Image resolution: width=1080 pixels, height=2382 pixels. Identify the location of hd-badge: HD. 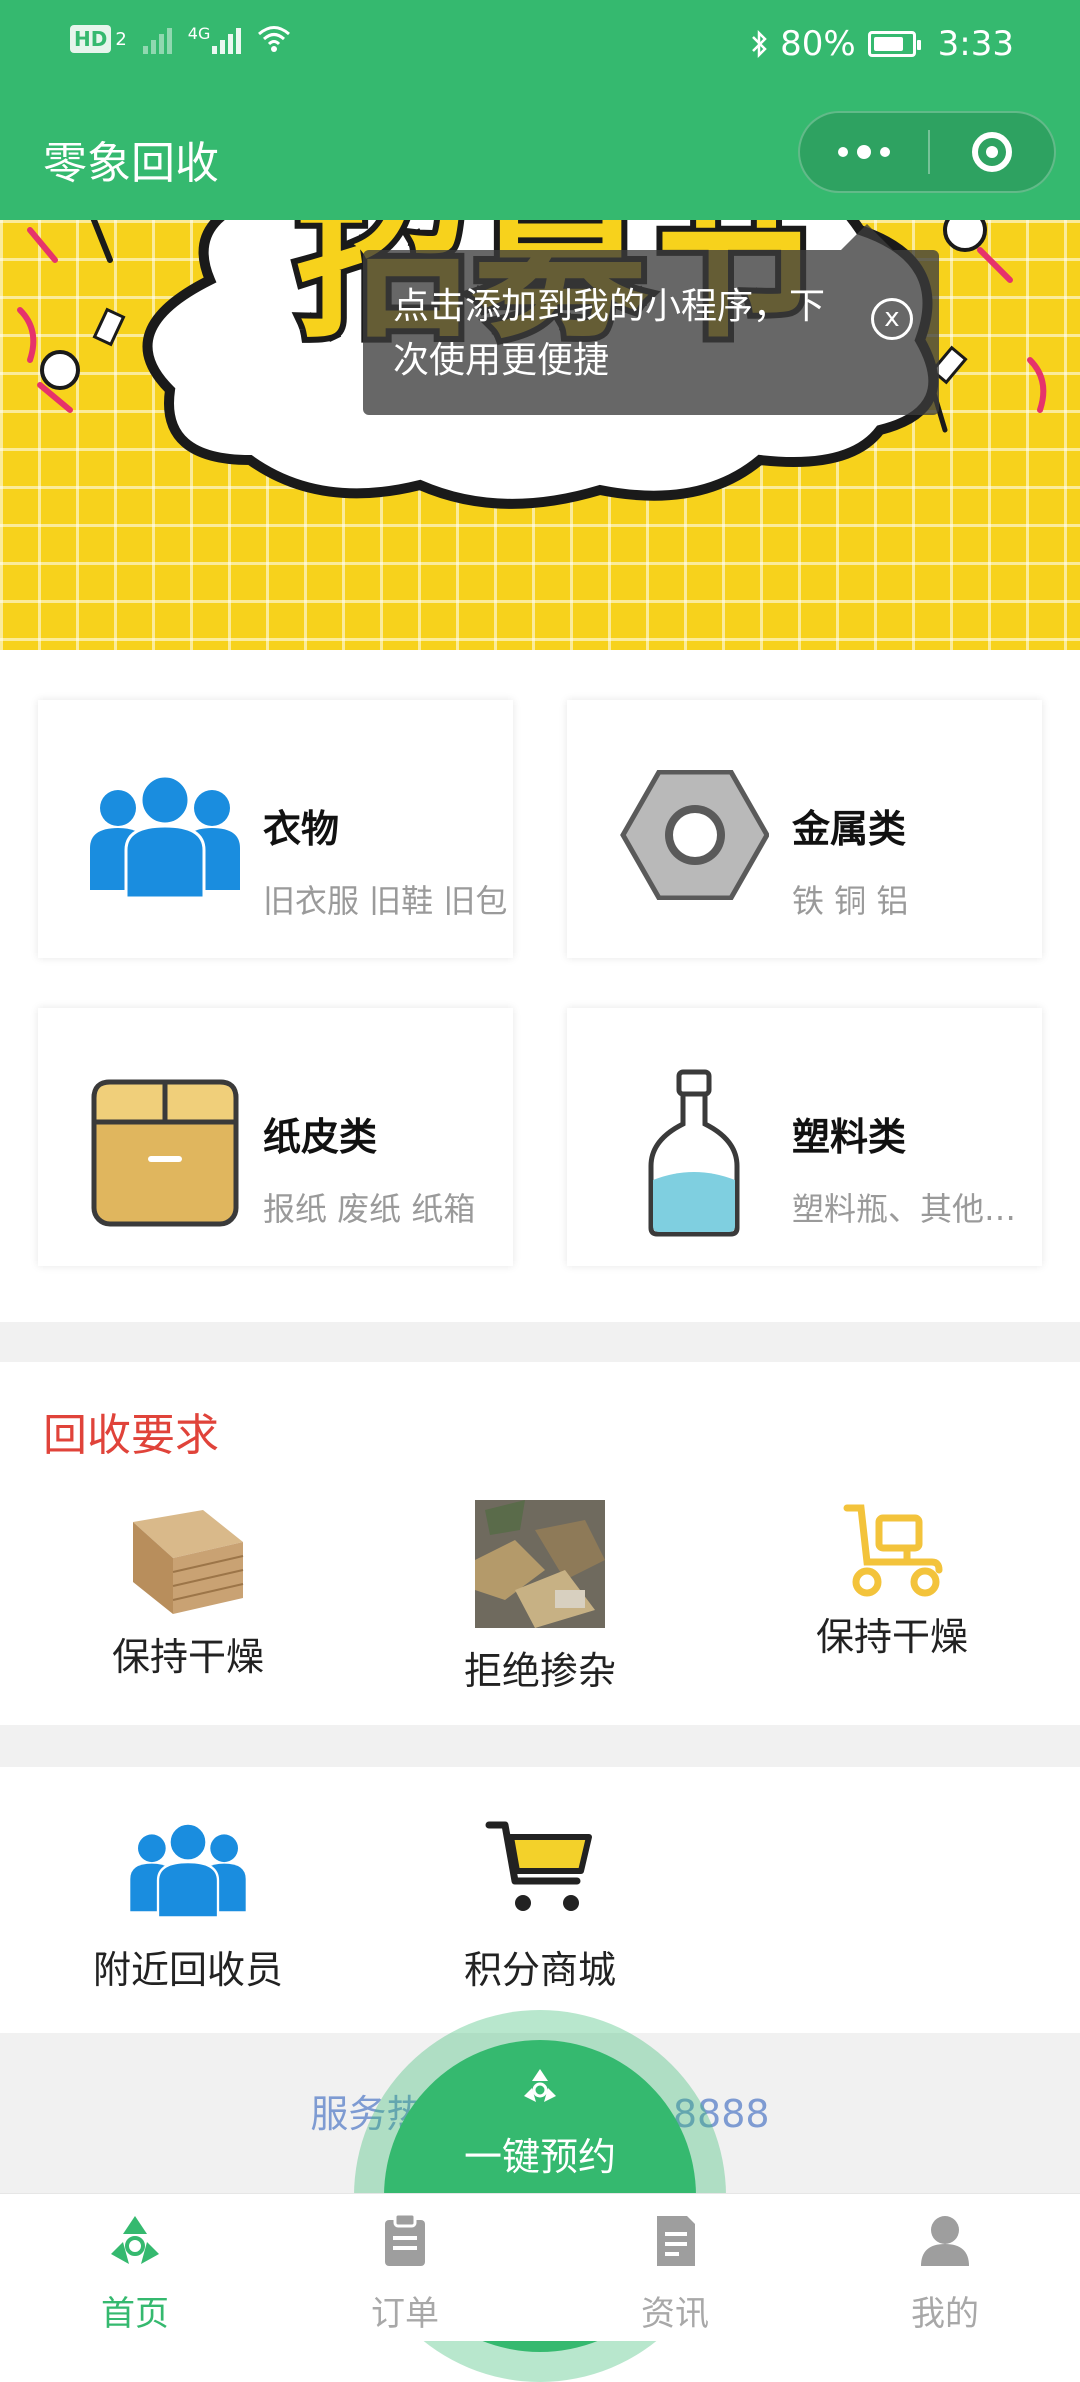
(91, 39).